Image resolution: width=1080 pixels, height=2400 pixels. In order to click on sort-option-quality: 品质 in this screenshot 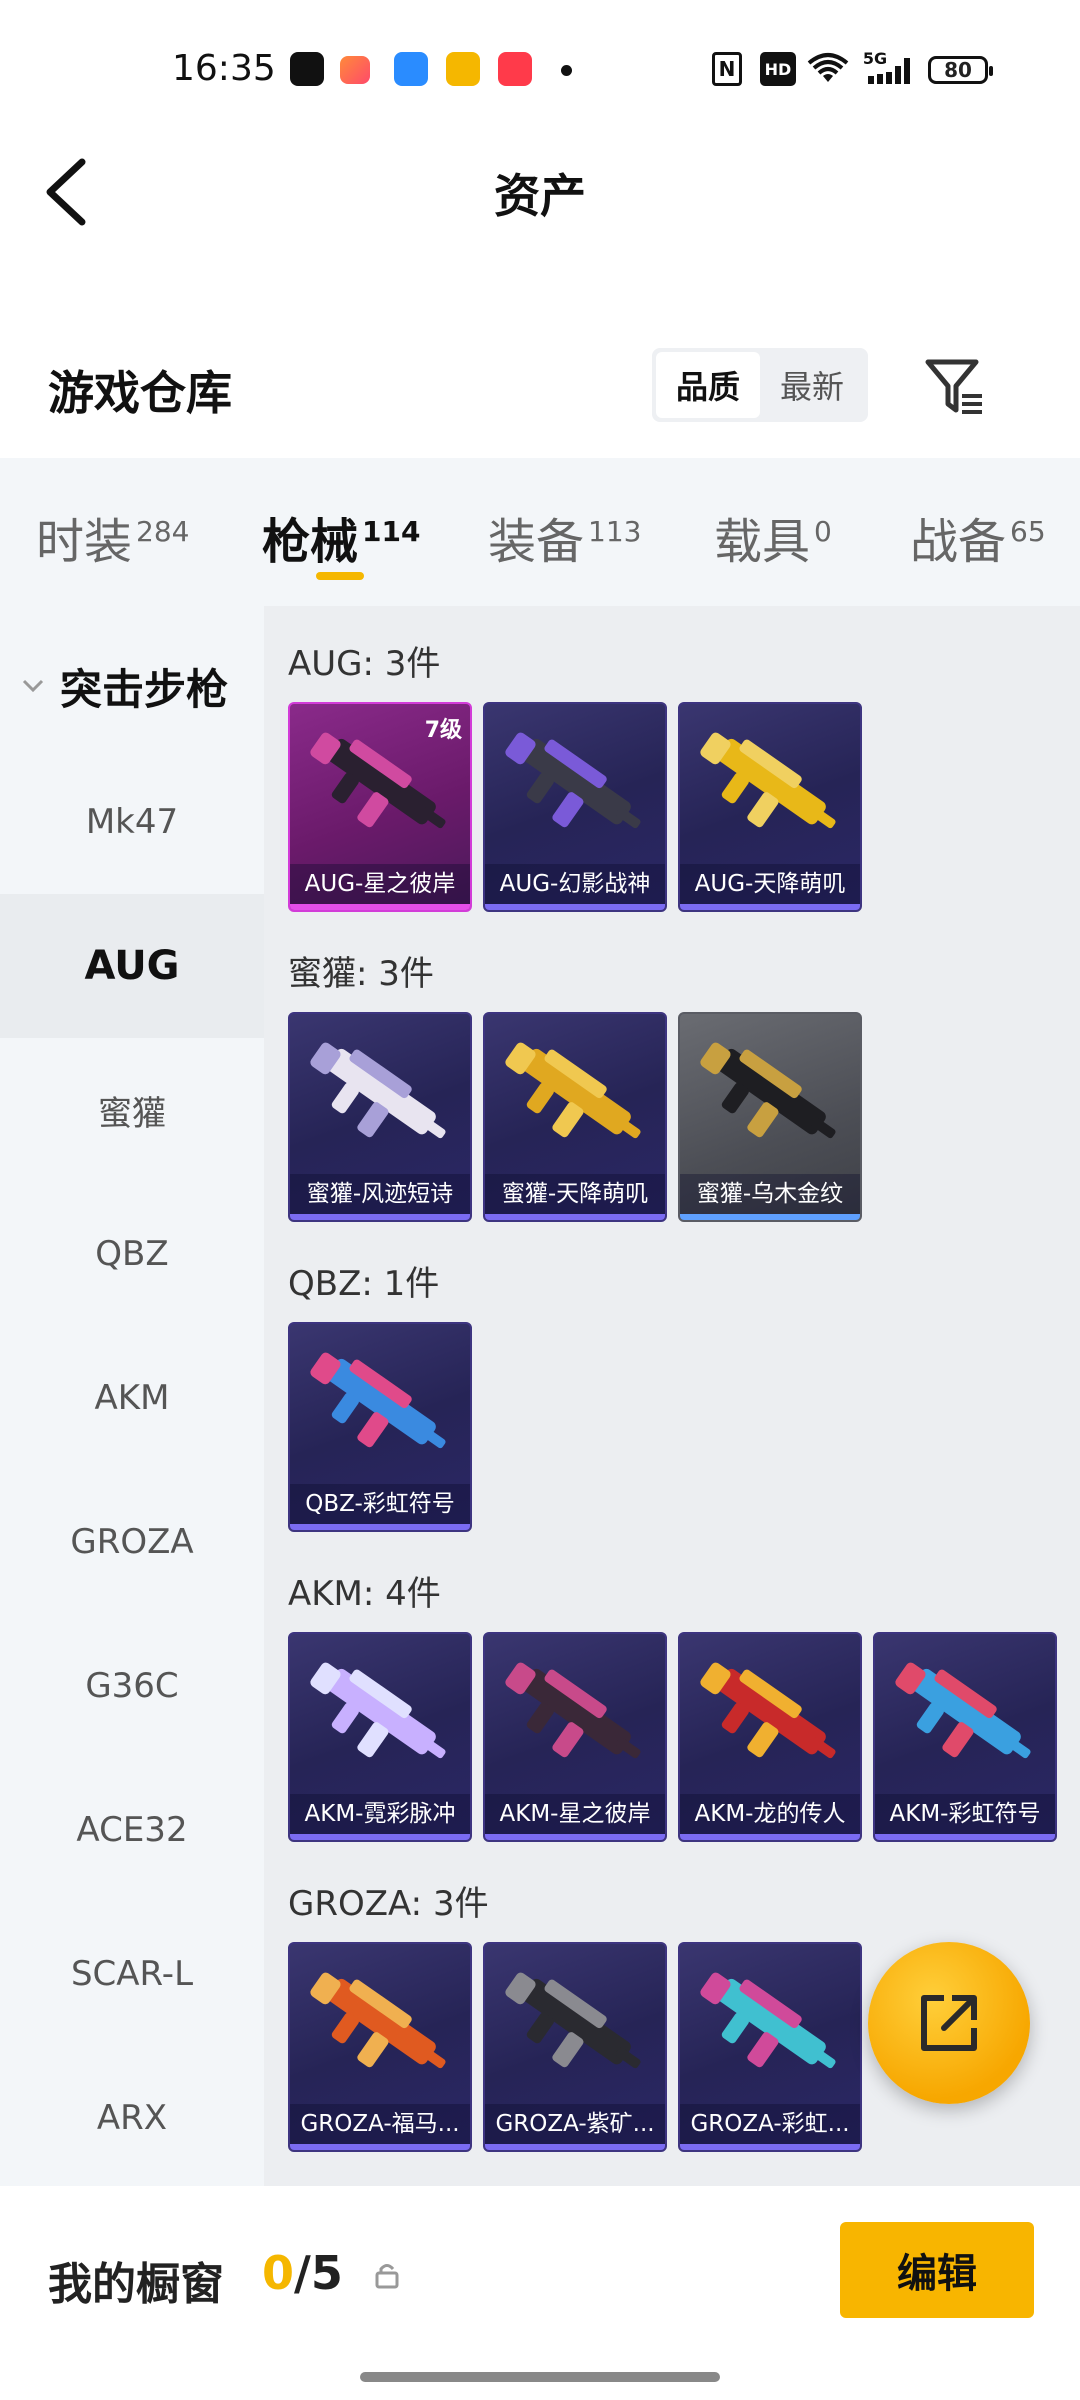, I will do `click(708, 385)`.